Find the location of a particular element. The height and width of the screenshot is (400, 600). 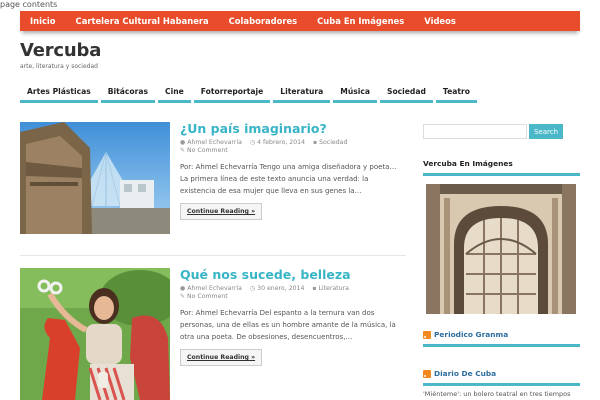

widget-title-feed2: Diario De Cuba is located at coordinates (501, 377).